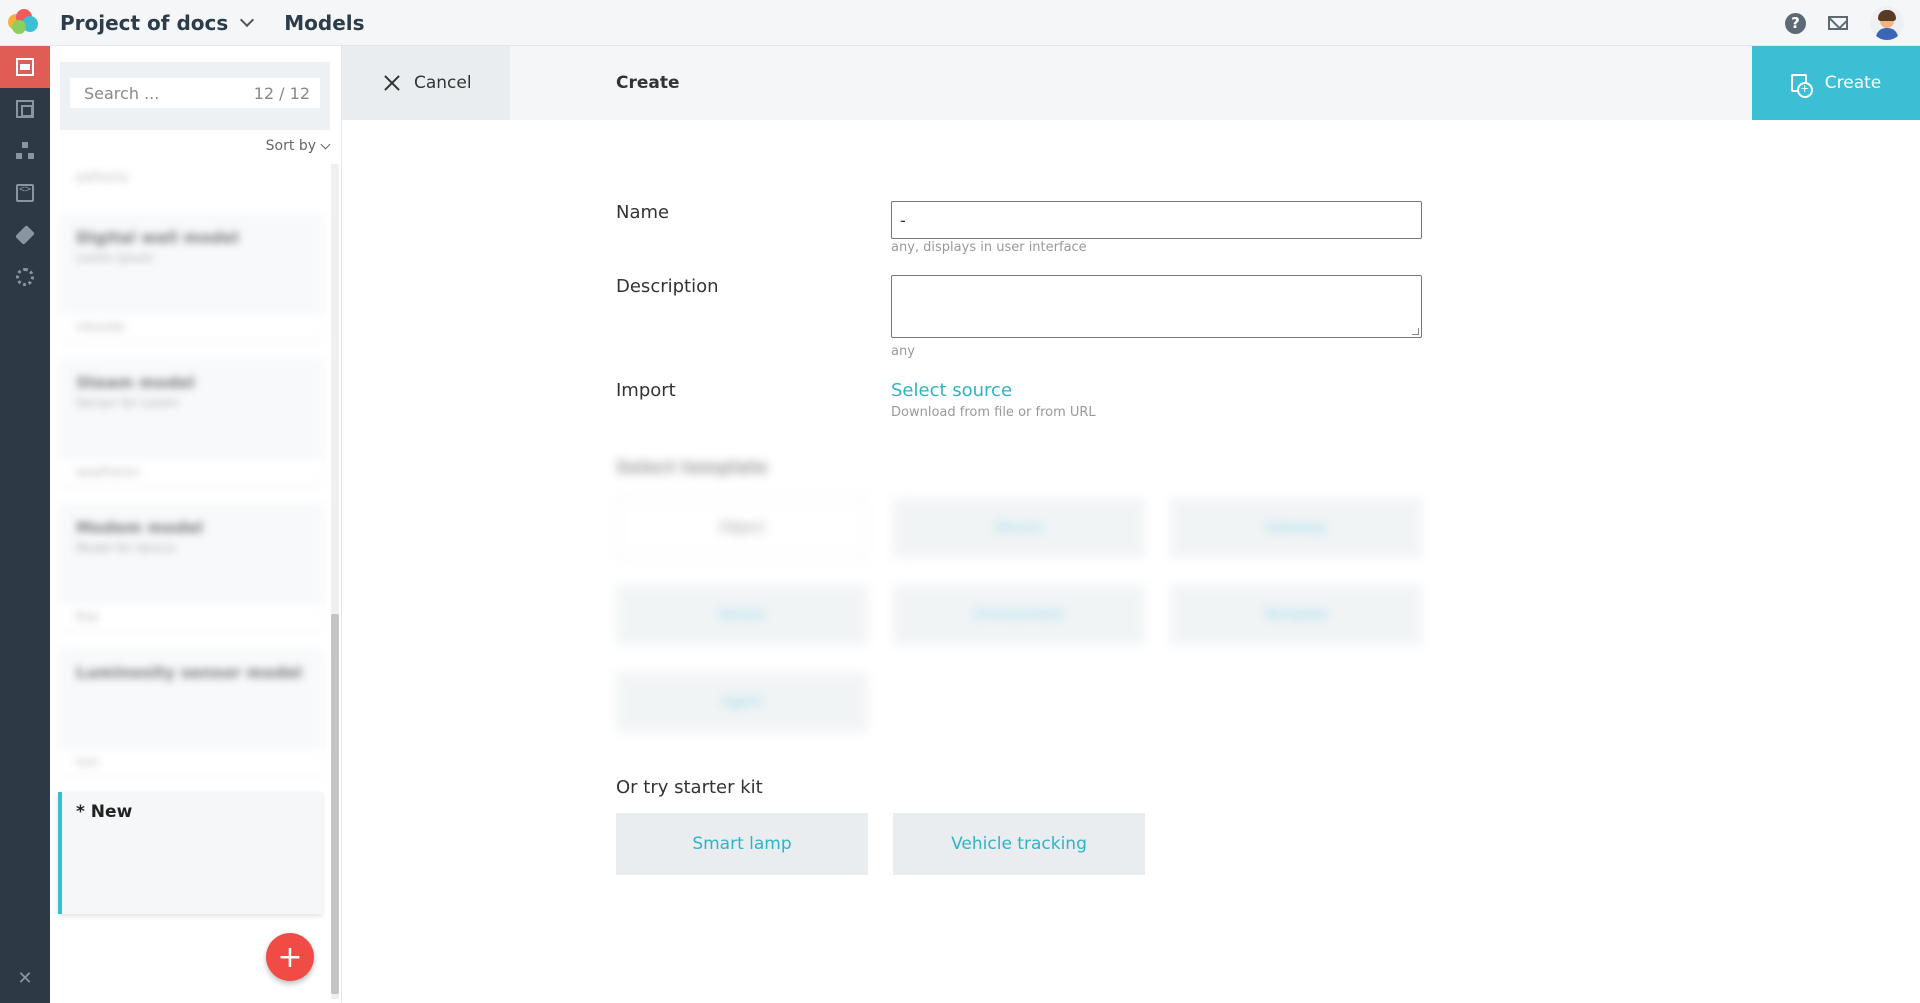 This screenshot has height=1003, width=1920. What do you see at coordinates (290, 146) in the screenshot?
I see `sort-by-label: Sort by` at bounding box center [290, 146].